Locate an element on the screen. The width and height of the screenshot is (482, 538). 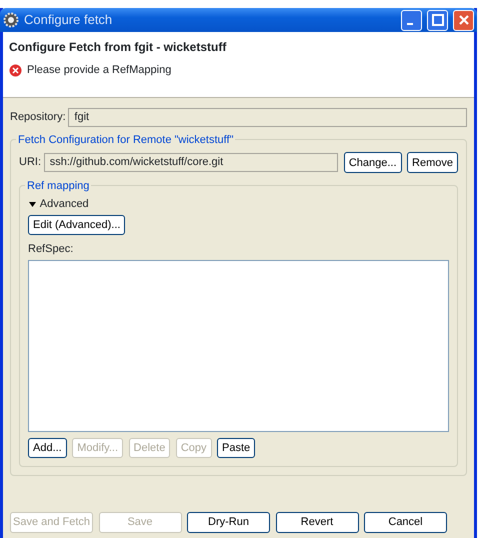
field-label: URI: is located at coordinates (30, 162).